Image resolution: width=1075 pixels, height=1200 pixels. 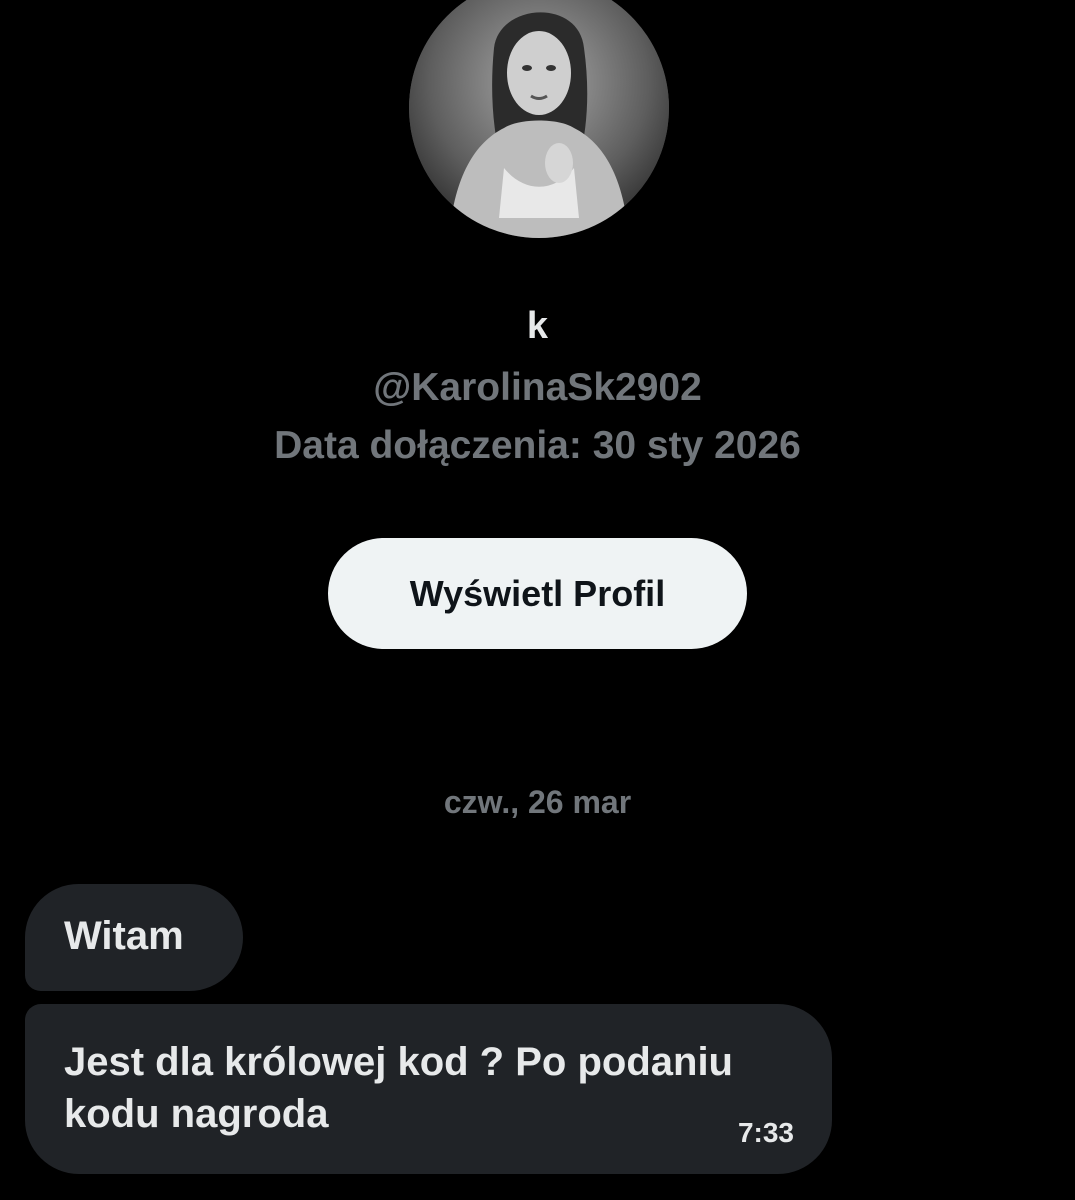 What do you see at coordinates (765, 1132) in the screenshot?
I see `message-timestamp: 7:33` at bounding box center [765, 1132].